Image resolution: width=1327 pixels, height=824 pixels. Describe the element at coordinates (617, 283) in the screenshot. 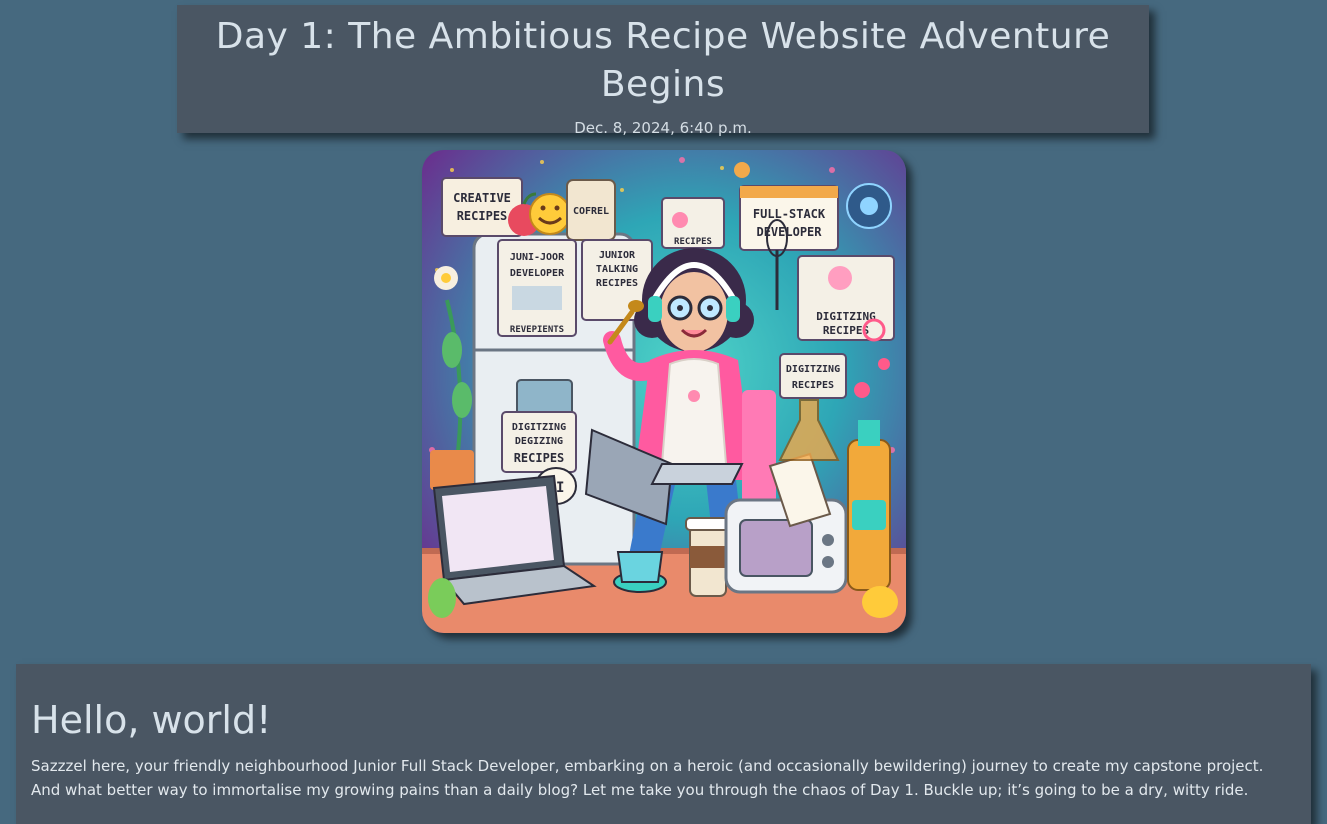

I see `hero-label-talk-3: RECIPES` at that location.